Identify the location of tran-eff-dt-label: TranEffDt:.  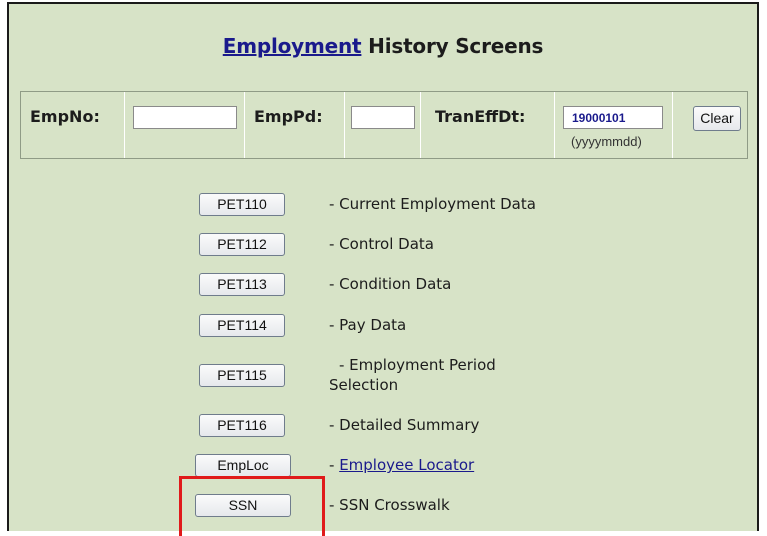
(480, 116).